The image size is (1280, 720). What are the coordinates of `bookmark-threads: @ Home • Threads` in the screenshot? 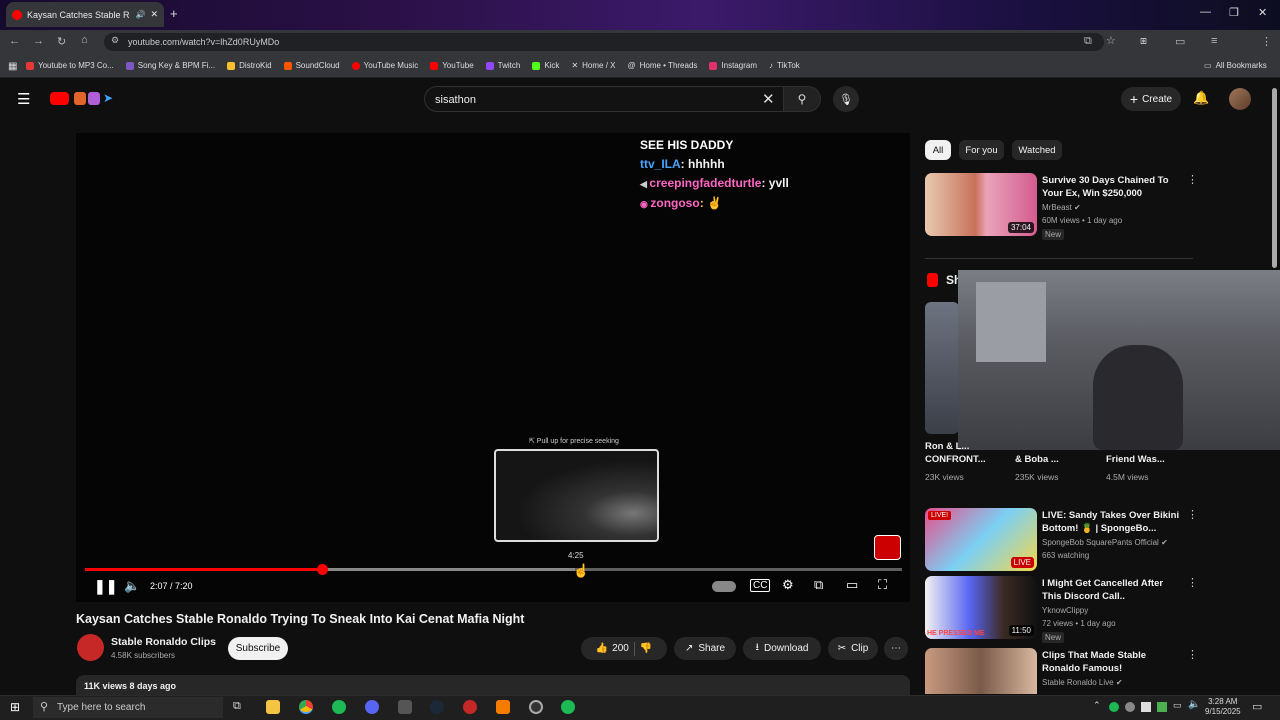 It's located at (662, 65).